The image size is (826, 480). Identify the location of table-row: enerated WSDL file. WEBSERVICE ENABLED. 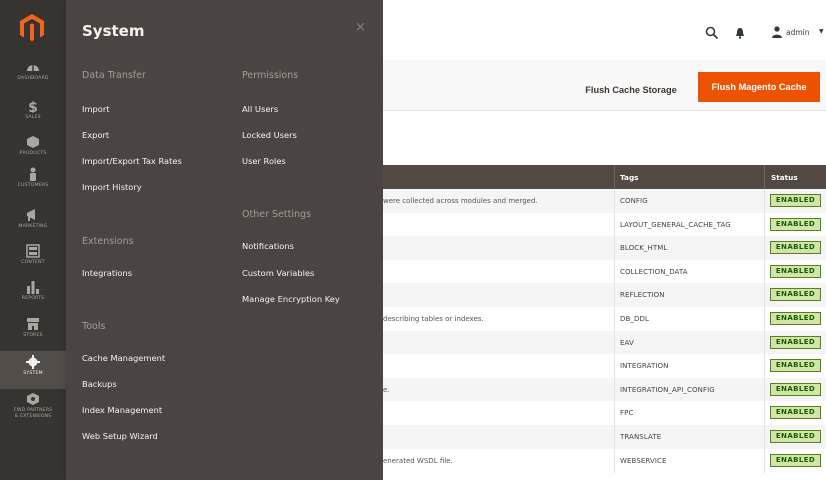
(604, 460).